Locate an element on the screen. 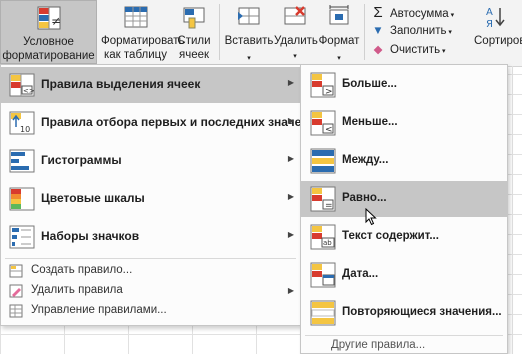 This screenshot has height=354, width=522. delete-cells-icon is located at coordinates (295, 15).